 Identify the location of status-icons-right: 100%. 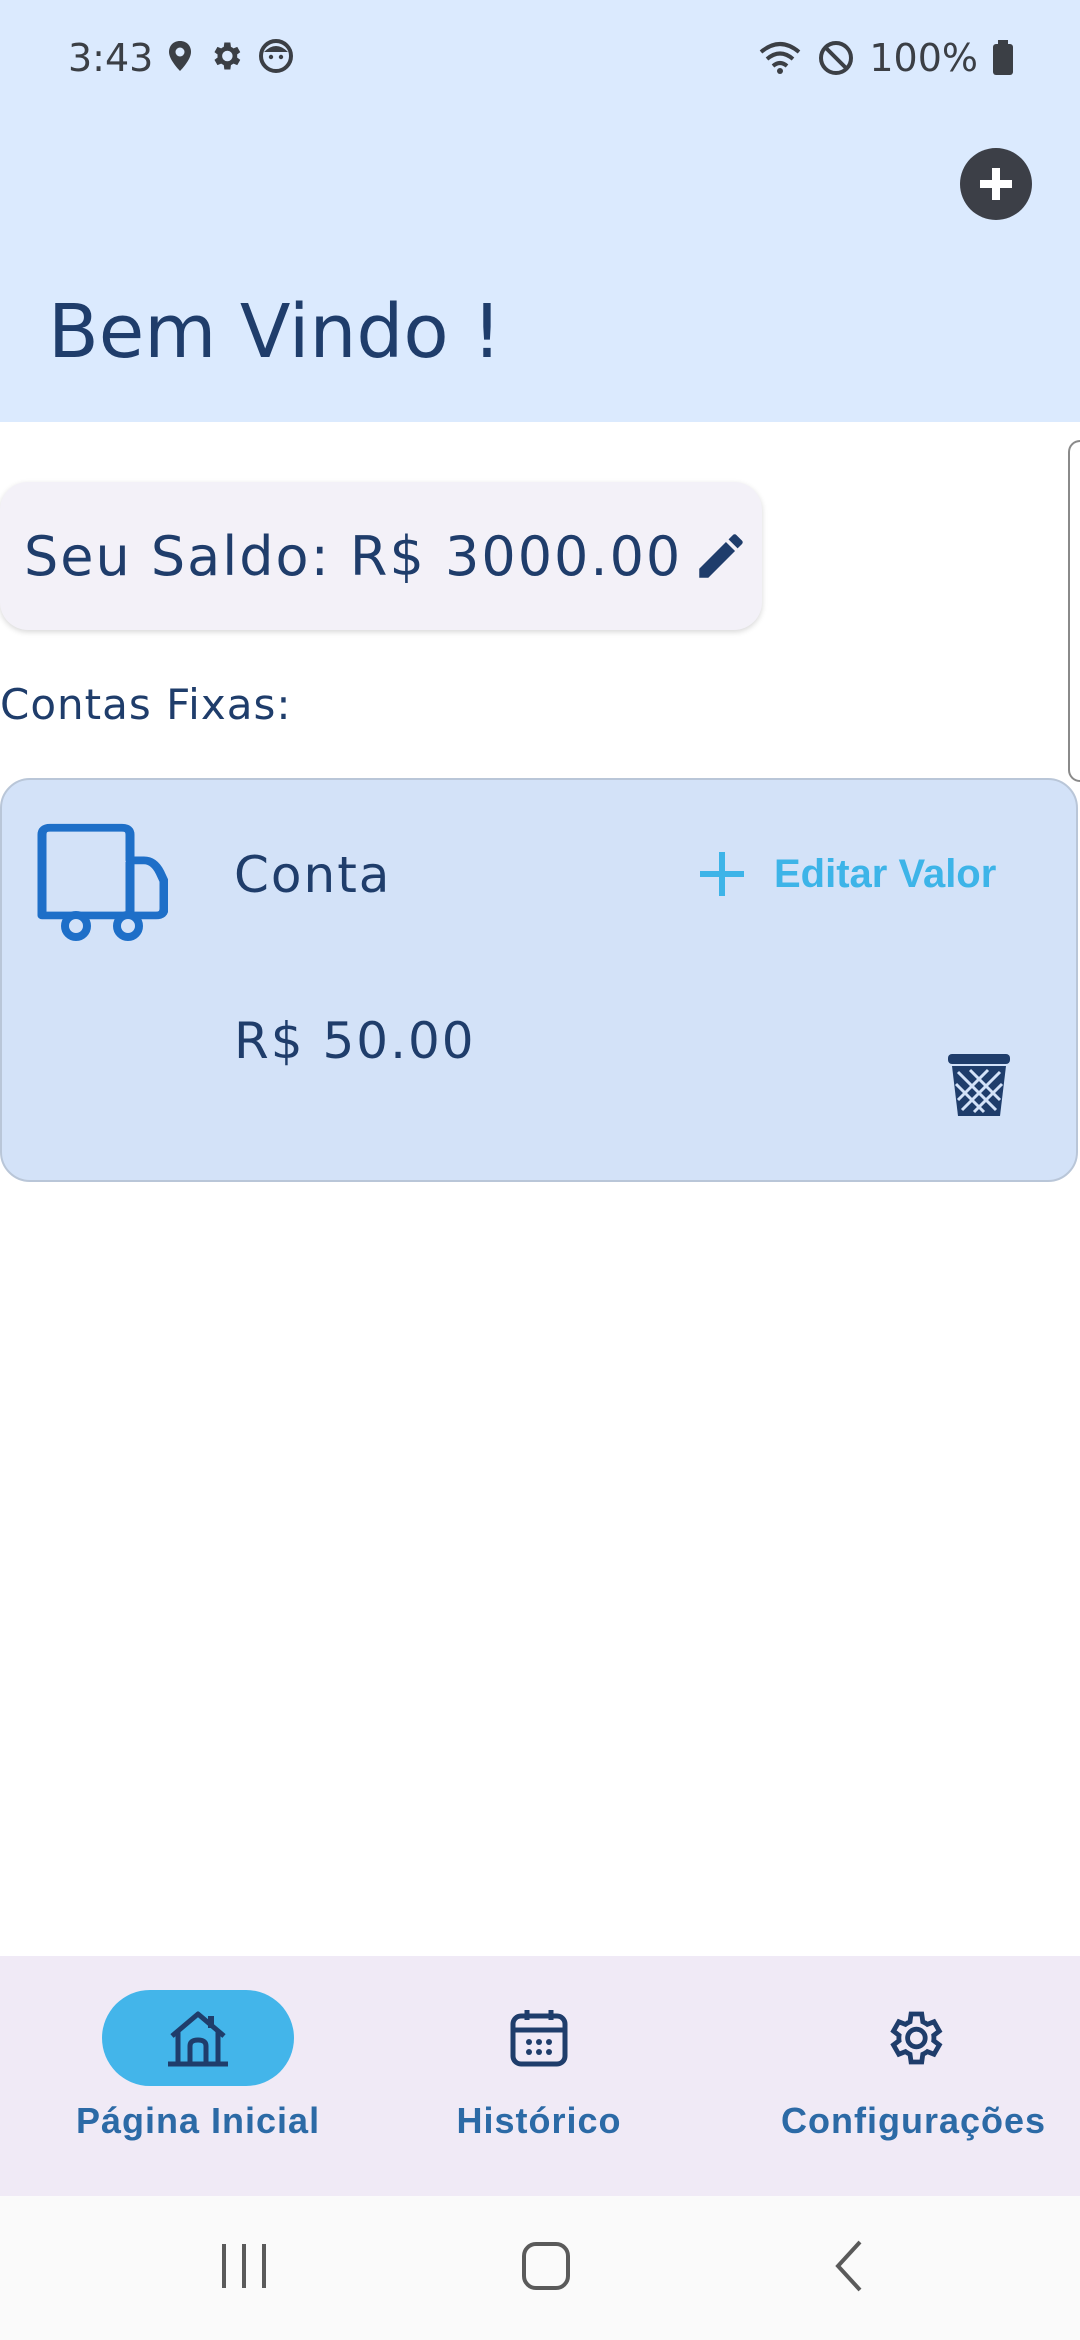
(885, 58).